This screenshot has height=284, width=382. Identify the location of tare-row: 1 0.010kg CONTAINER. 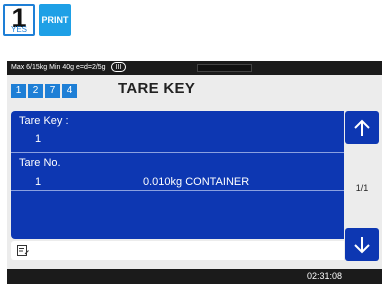
(179, 182).